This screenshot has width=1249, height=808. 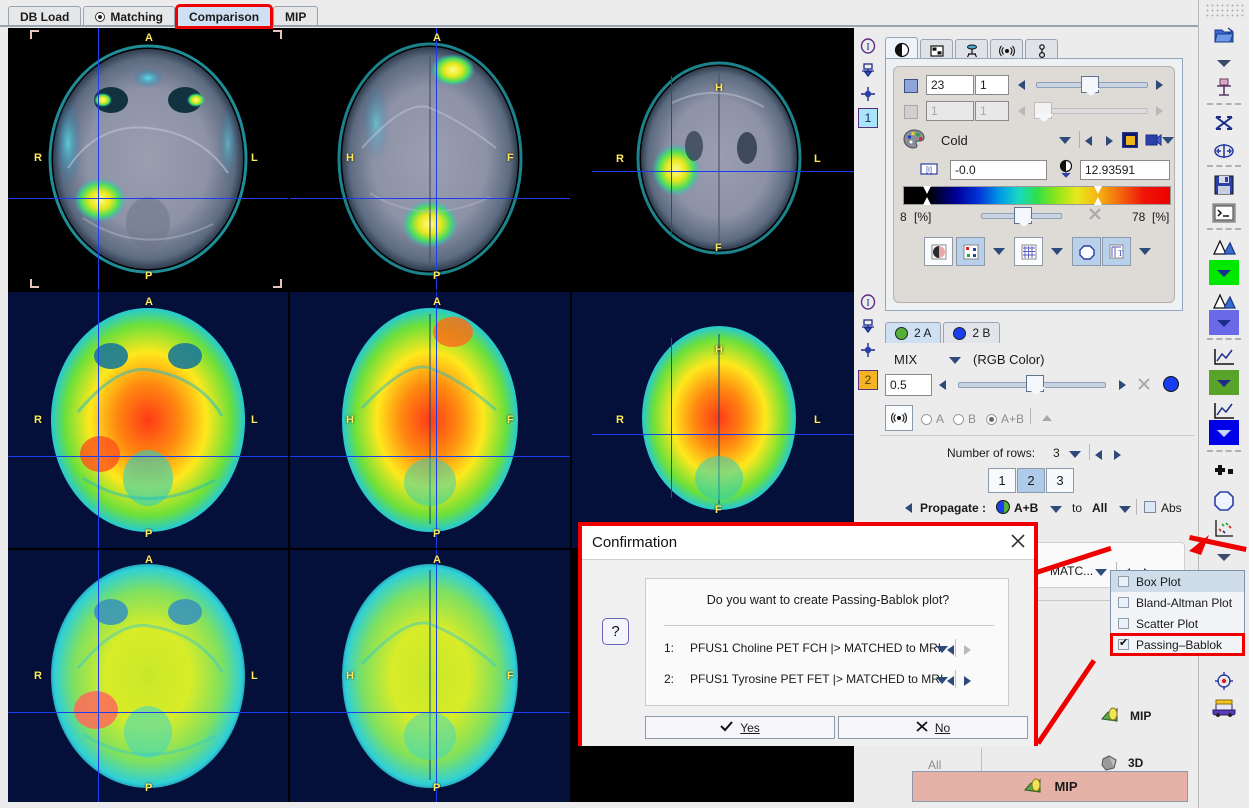 I want to click on rows-prev-button, so click(x=1098, y=455).